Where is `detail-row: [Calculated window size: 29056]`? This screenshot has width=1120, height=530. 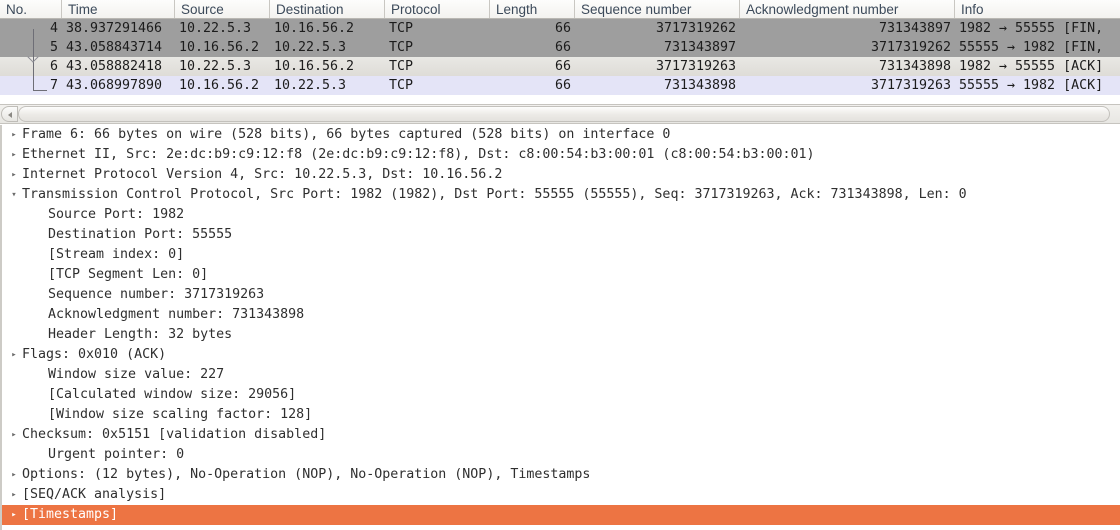 detail-row: [Calculated window size: 29056] is located at coordinates (561, 395).